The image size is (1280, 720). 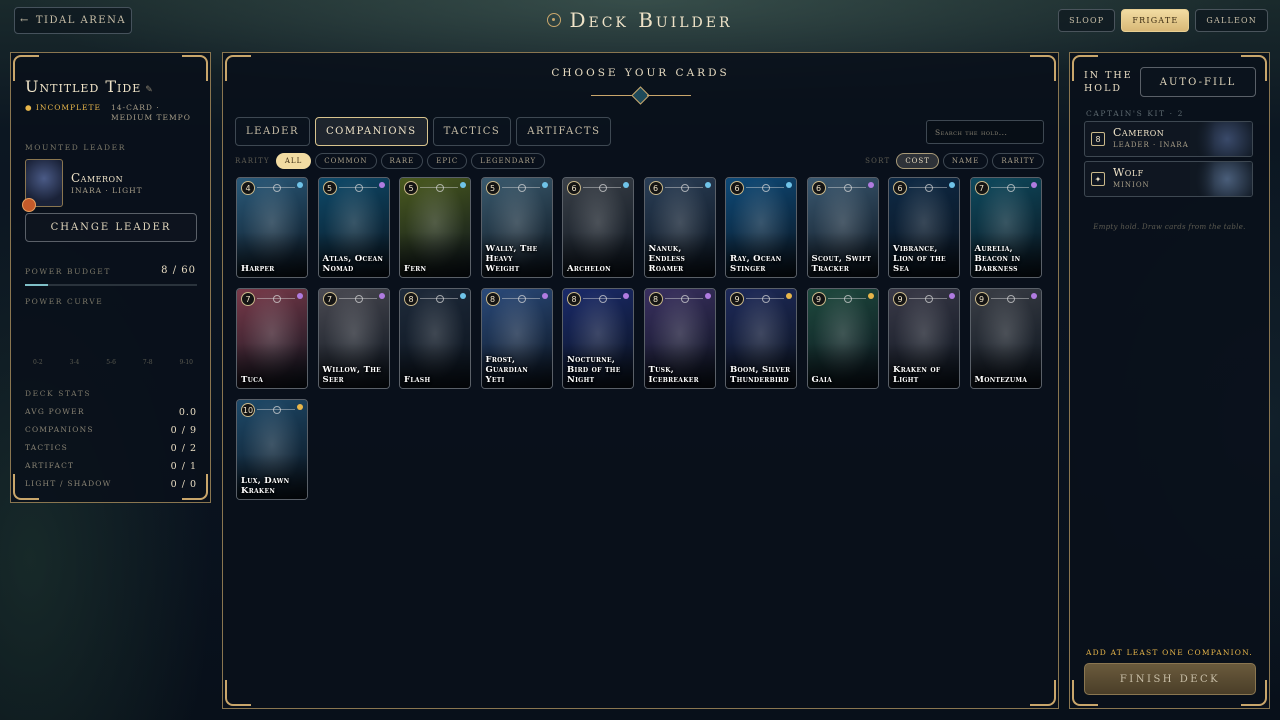 I want to click on card-cost-badge: 4, so click(x=248, y=188).